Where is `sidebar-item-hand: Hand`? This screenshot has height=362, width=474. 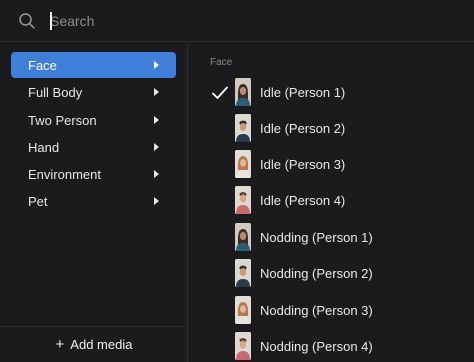 sidebar-item-hand: Hand is located at coordinates (93, 147).